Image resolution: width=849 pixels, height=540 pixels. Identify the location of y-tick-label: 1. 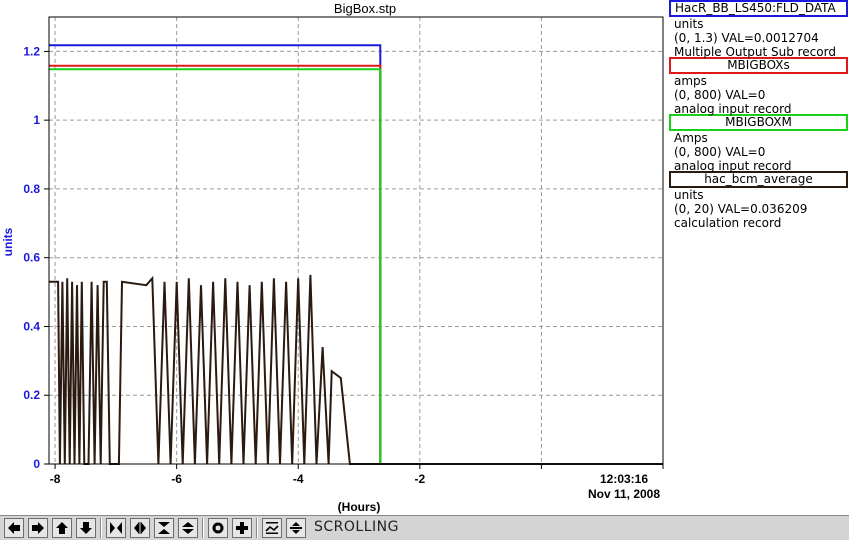
(36, 120).